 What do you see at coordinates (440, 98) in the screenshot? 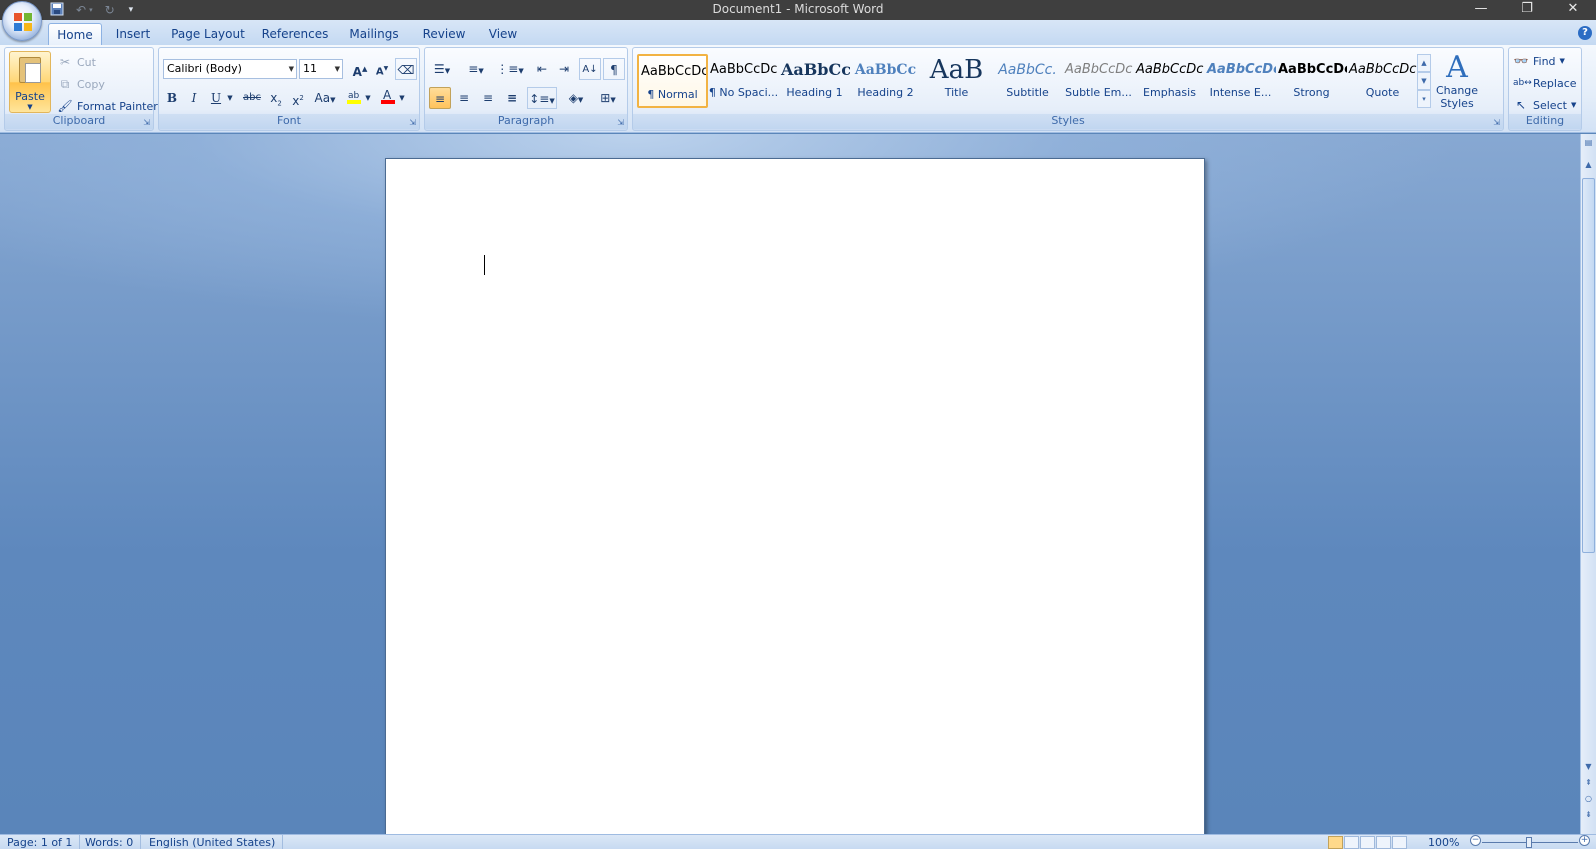
I see `align-left-icon: ≡` at bounding box center [440, 98].